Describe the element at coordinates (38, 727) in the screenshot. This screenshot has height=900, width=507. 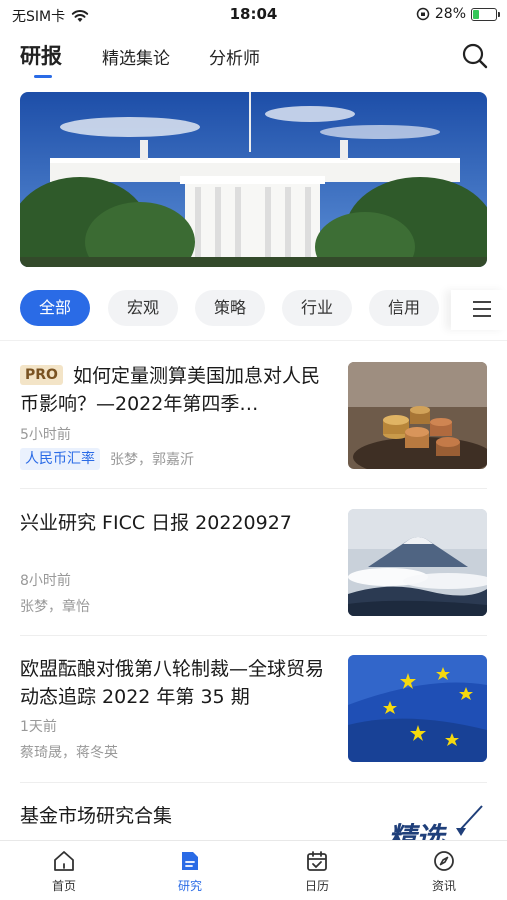
I see `article-time: 1天前` at that location.